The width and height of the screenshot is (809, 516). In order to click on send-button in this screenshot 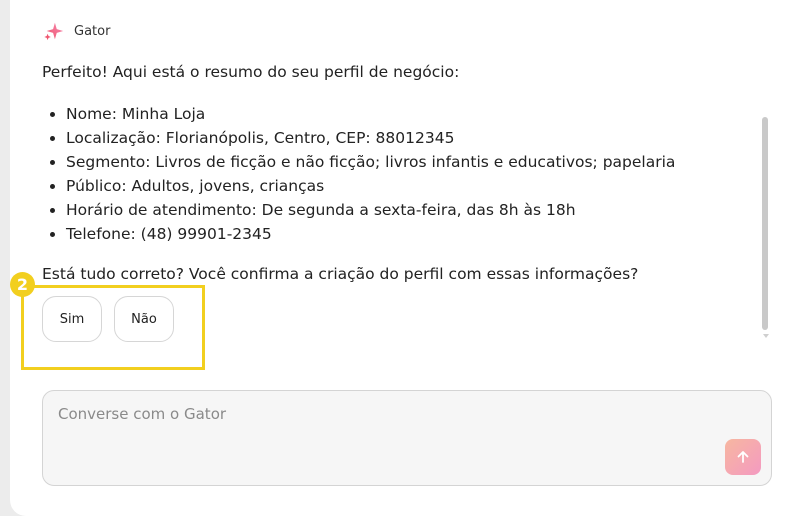, I will do `click(743, 457)`.